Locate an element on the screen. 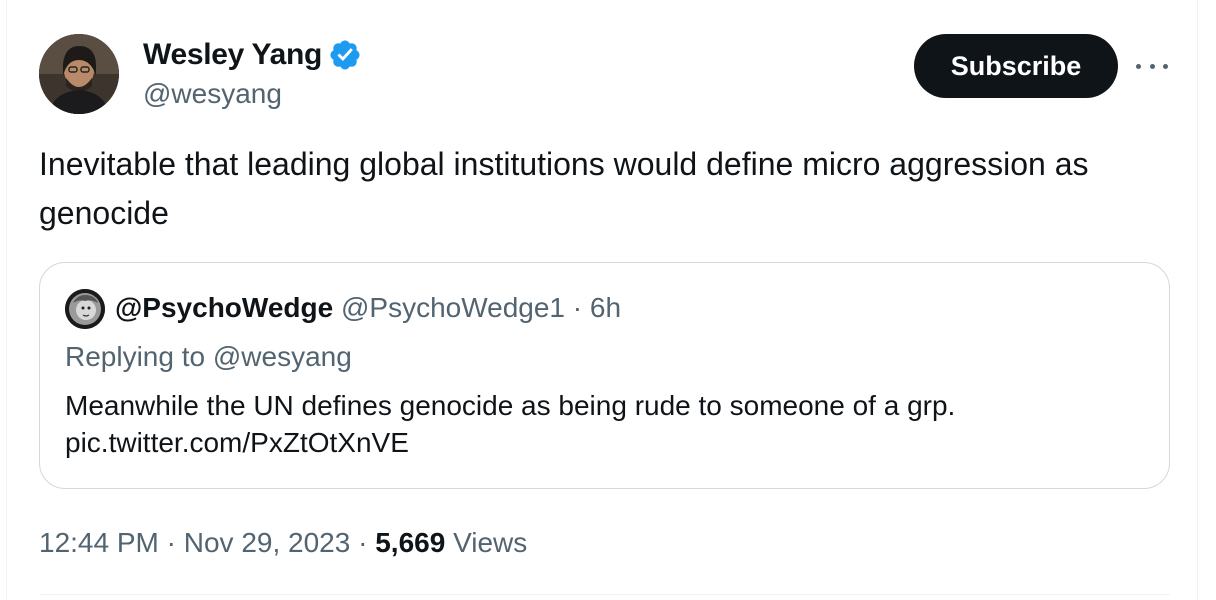 The height and width of the screenshot is (600, 1216). quoted-media-link: pic.twitter.com/PxZtOtXnVE is located at coordinates (605, 442).